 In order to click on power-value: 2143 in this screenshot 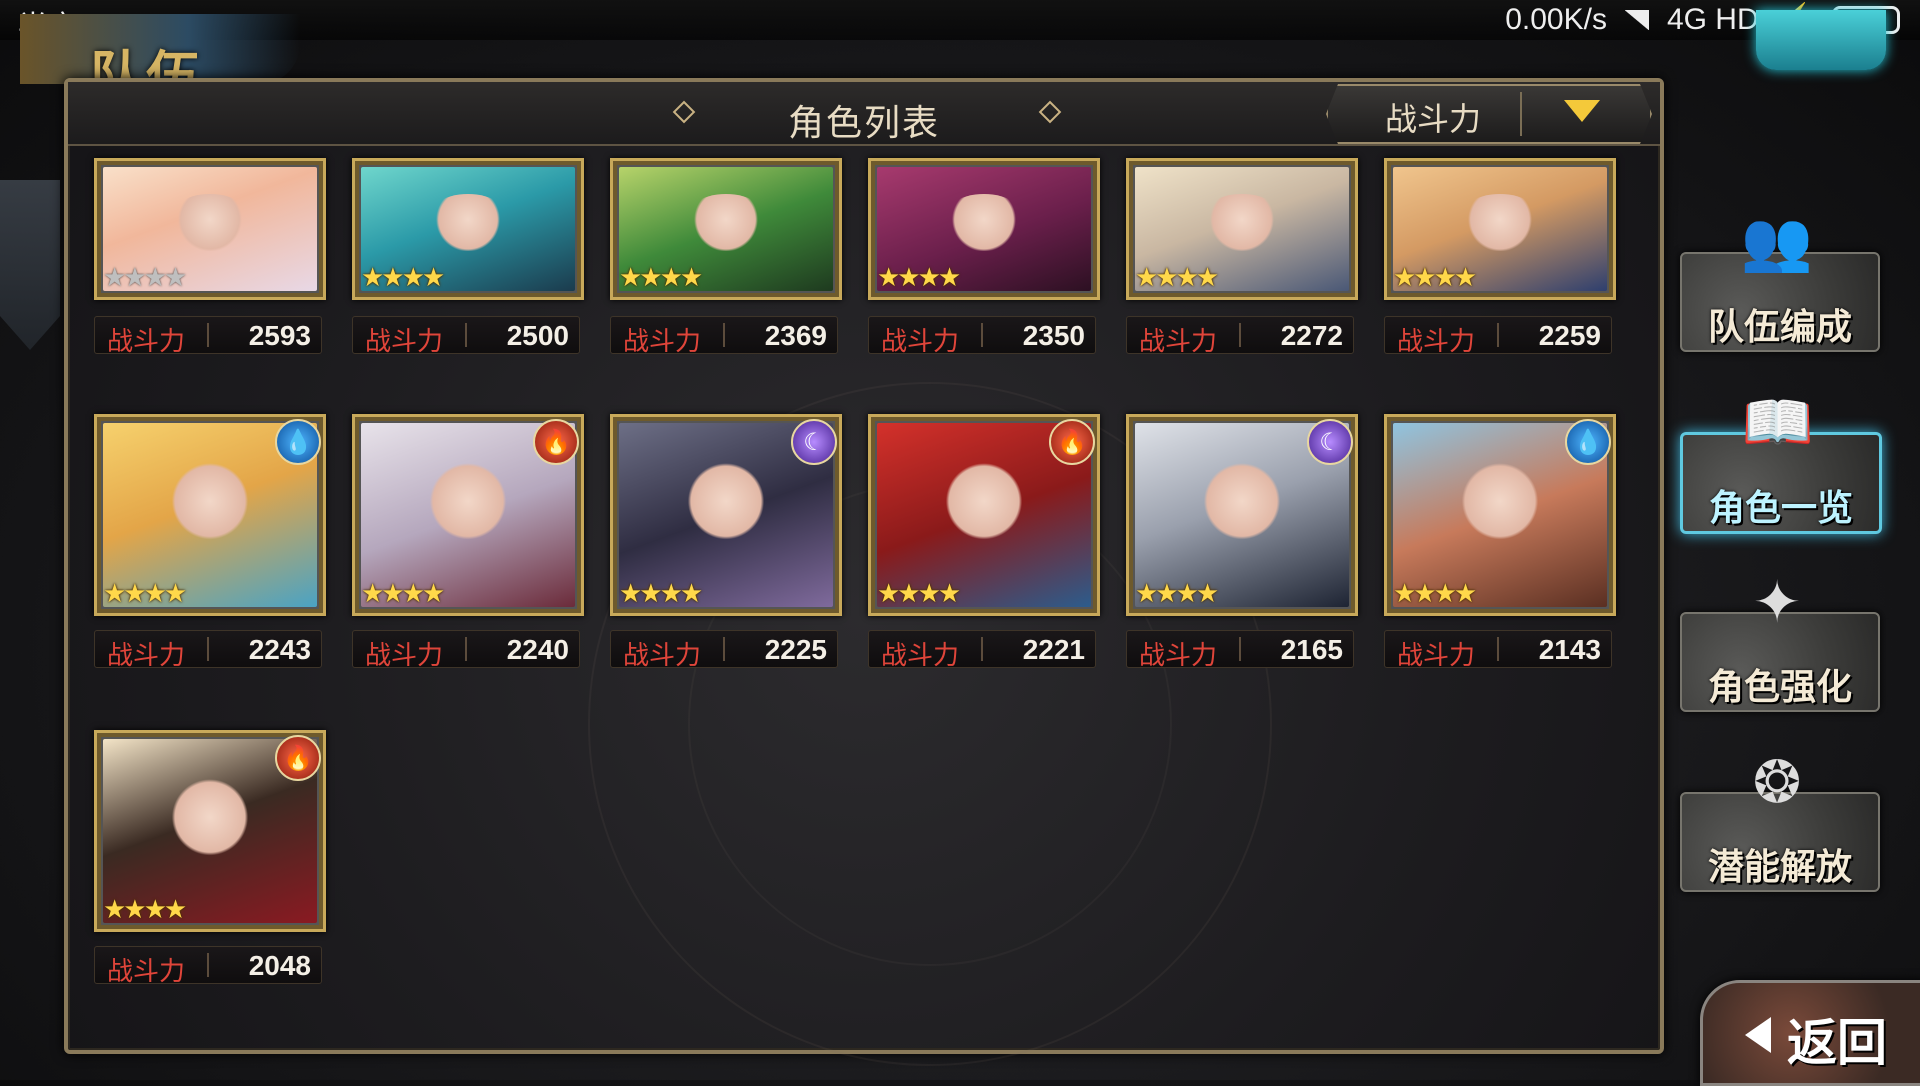, I will do `click(1569, 649)`.